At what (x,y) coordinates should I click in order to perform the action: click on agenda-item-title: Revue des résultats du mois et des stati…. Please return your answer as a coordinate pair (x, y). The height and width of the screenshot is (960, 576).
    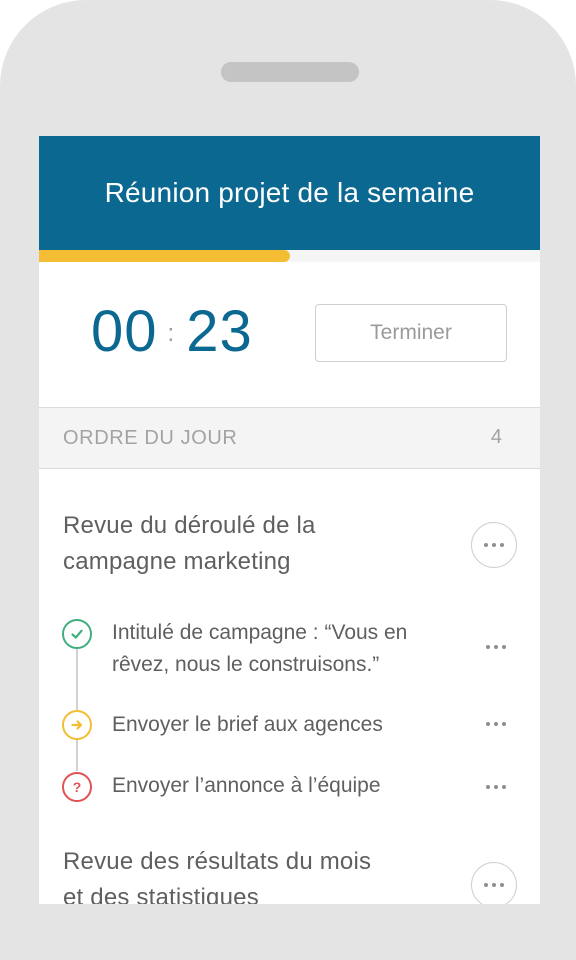
    Looking at the image, I should click on (238, 874).